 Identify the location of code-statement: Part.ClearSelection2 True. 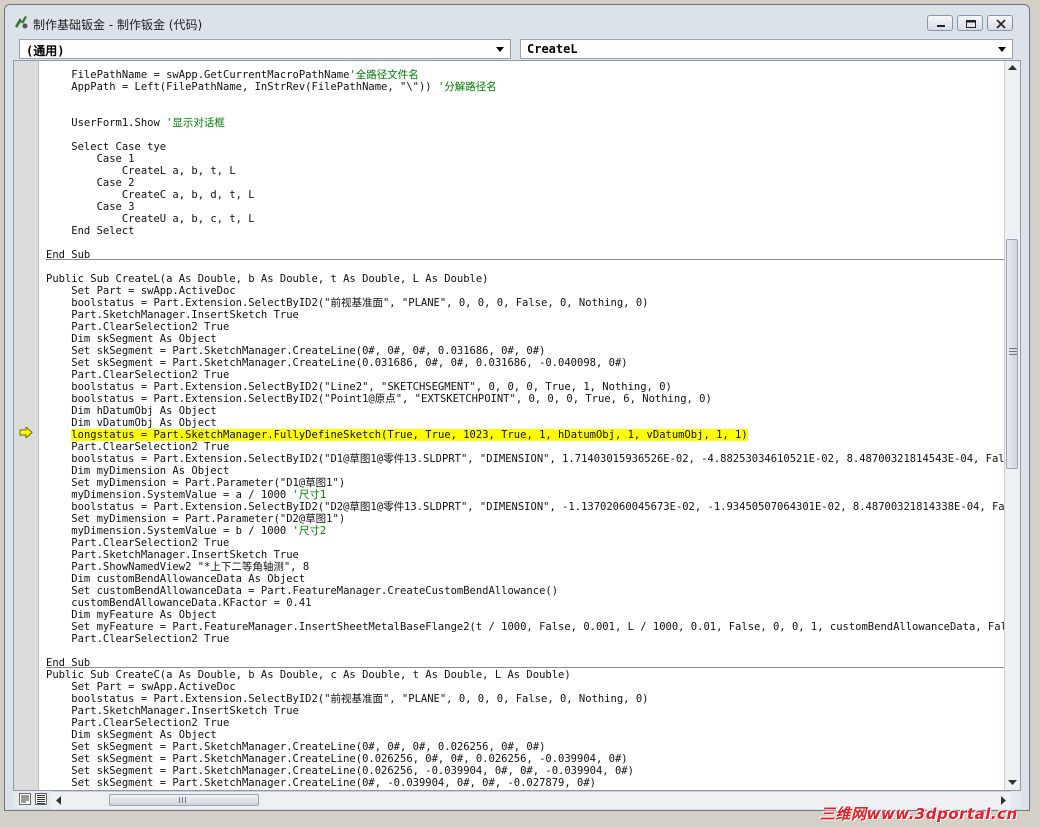
(138, 639).